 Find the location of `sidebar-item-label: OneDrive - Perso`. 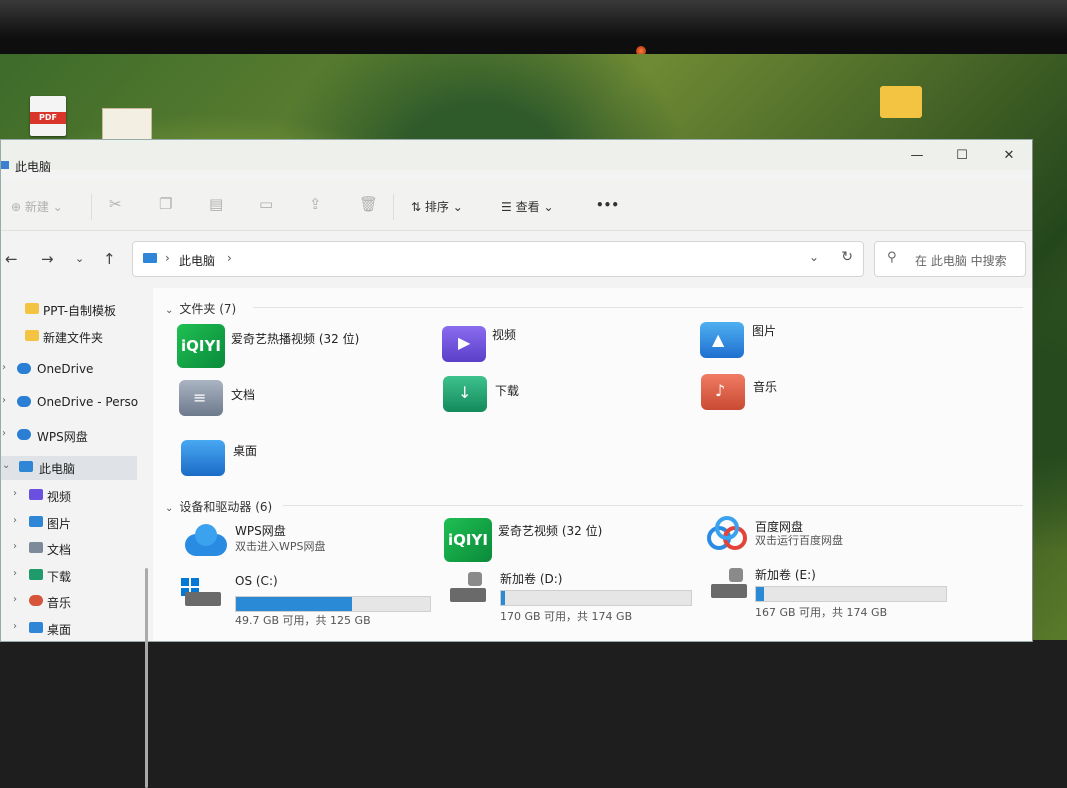

sidebar-item-label: OneDrive - Perso is located at coordinates (88, 402).